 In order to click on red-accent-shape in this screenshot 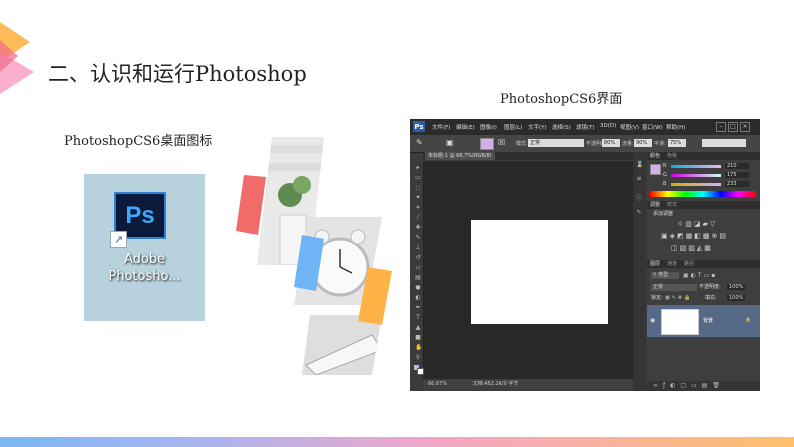, I will do `click(251, 205)`.